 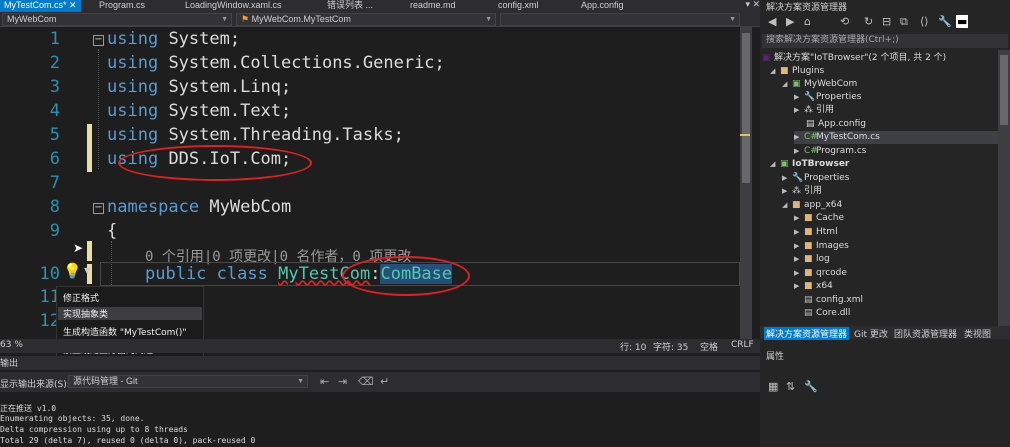 I want to click on tree-item: ◢ ■ app_x64, so click(x=812, y=205).